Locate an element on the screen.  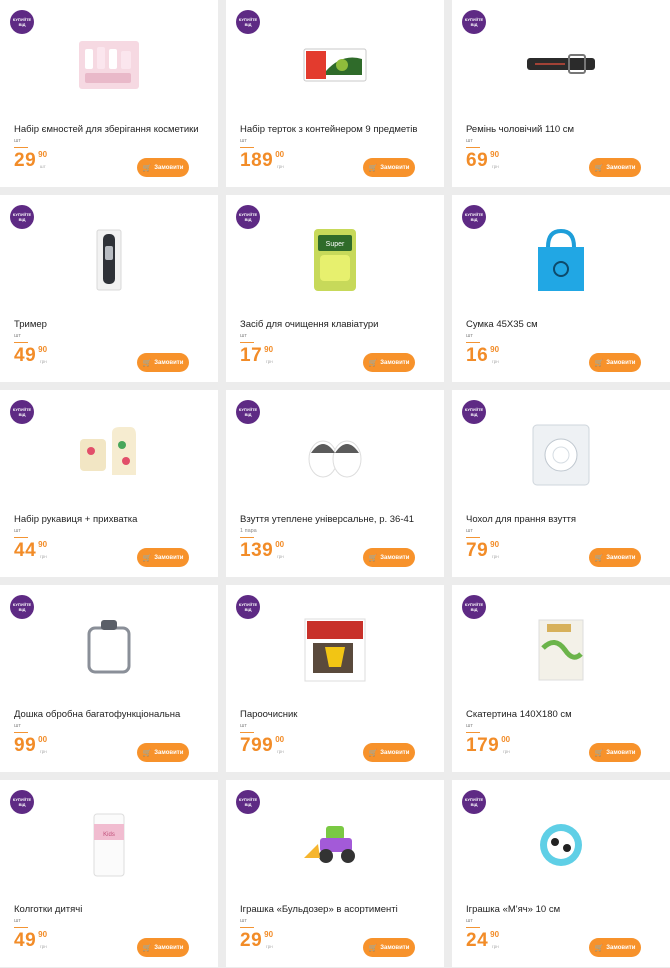
grater-set-image is located at coordinates (335, 65).